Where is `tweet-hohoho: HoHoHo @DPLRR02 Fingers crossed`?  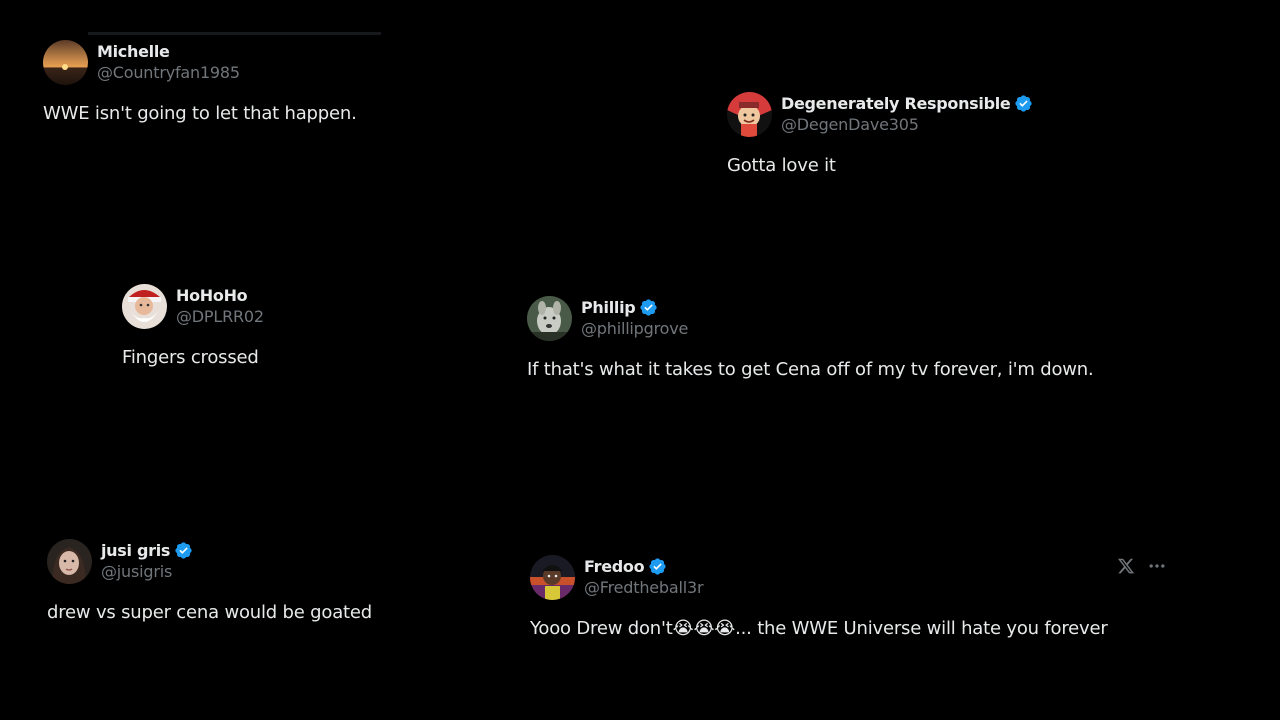 tweet-hohoho: HoHoHo @DPLRR02 Fingers crossed is located at coordinates (242, 329).